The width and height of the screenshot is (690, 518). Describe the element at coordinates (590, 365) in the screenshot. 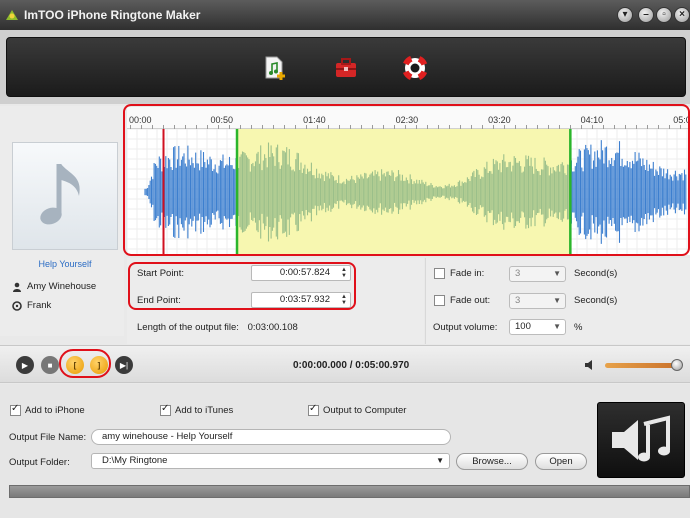

I see `speaker-icon` at that location.